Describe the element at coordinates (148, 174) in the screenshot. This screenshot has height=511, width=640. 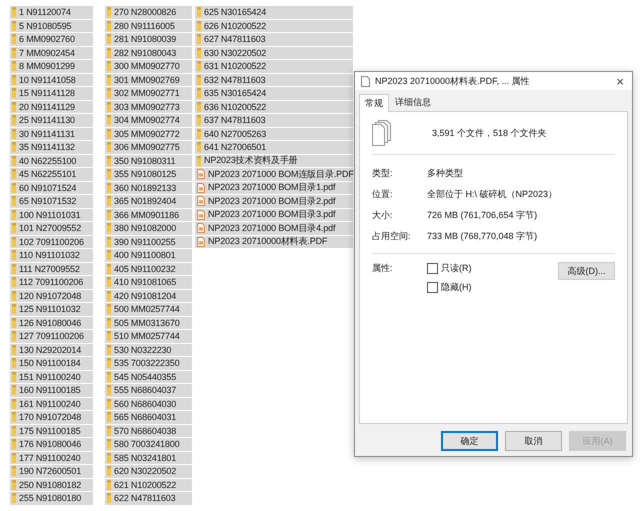
I see `file-item: 355 N91080125` at that location.